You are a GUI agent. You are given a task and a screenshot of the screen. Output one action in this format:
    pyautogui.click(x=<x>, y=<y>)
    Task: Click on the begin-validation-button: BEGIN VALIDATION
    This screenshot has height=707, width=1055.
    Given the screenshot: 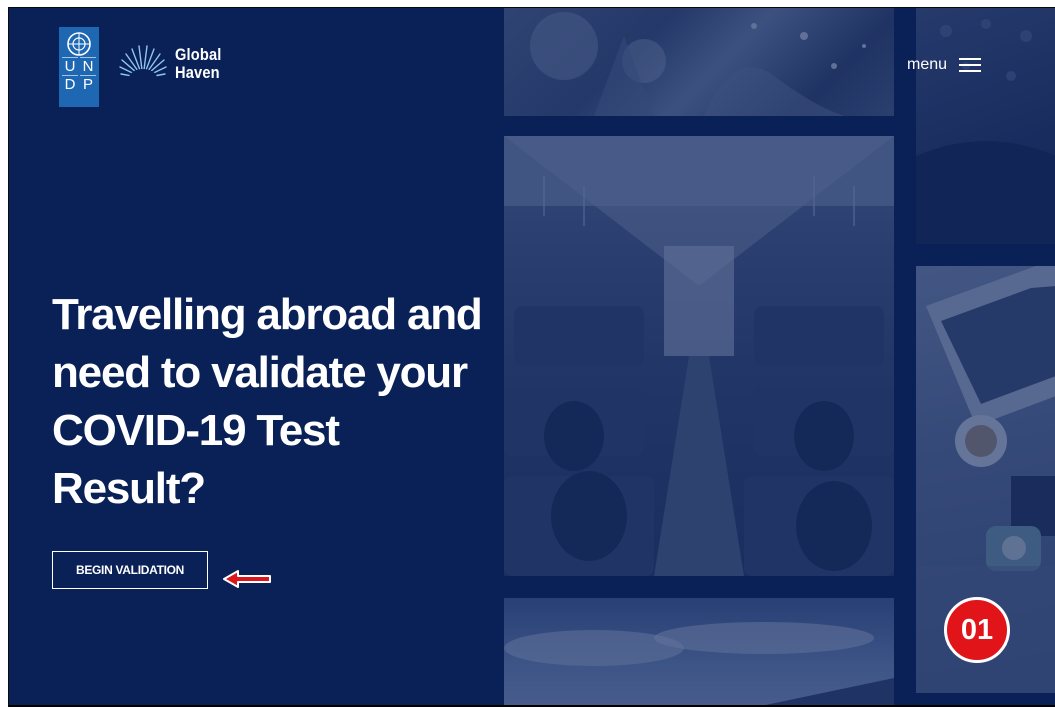 What is the action you would take?
    pyautogui.click(x=130, y=570)
    